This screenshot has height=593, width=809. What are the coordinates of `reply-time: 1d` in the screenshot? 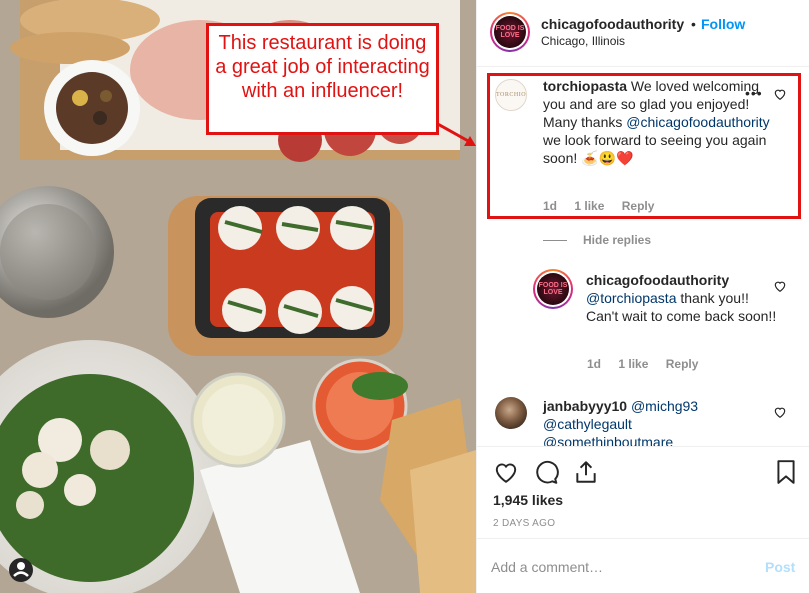 It's located at (594, 364).